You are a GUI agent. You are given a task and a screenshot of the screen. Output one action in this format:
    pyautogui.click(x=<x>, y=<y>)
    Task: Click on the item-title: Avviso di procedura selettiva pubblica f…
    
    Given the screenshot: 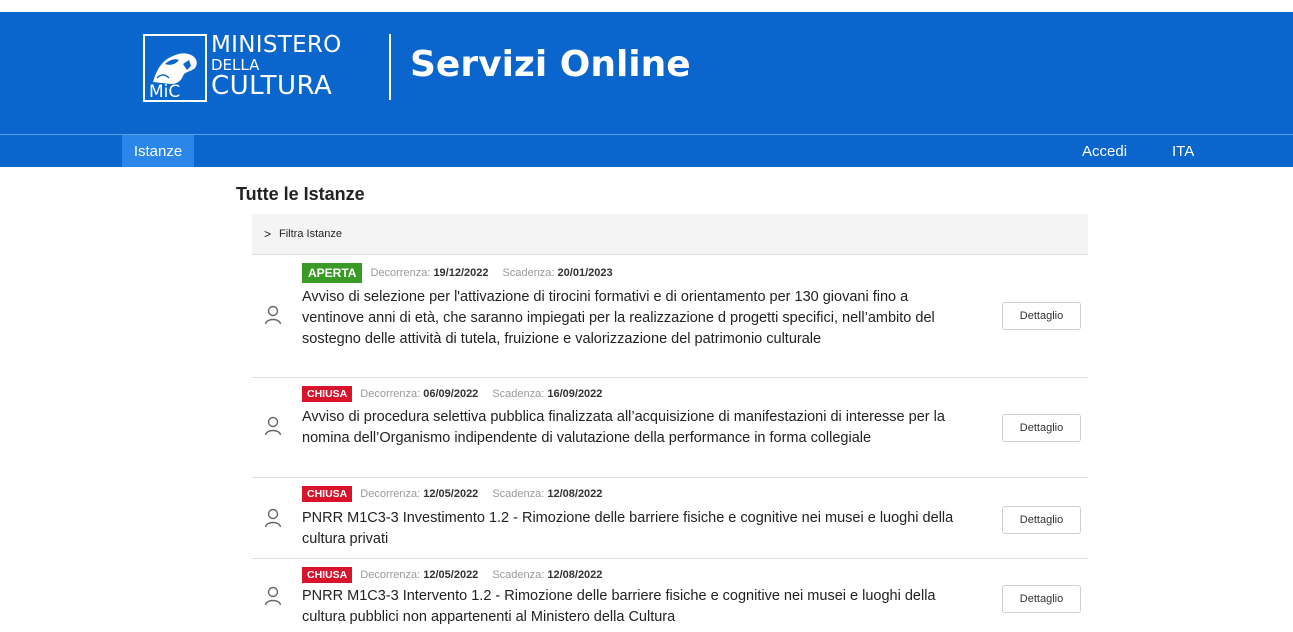 What is the action you would take?
    pyautogui.click(x=637, y=428)
    